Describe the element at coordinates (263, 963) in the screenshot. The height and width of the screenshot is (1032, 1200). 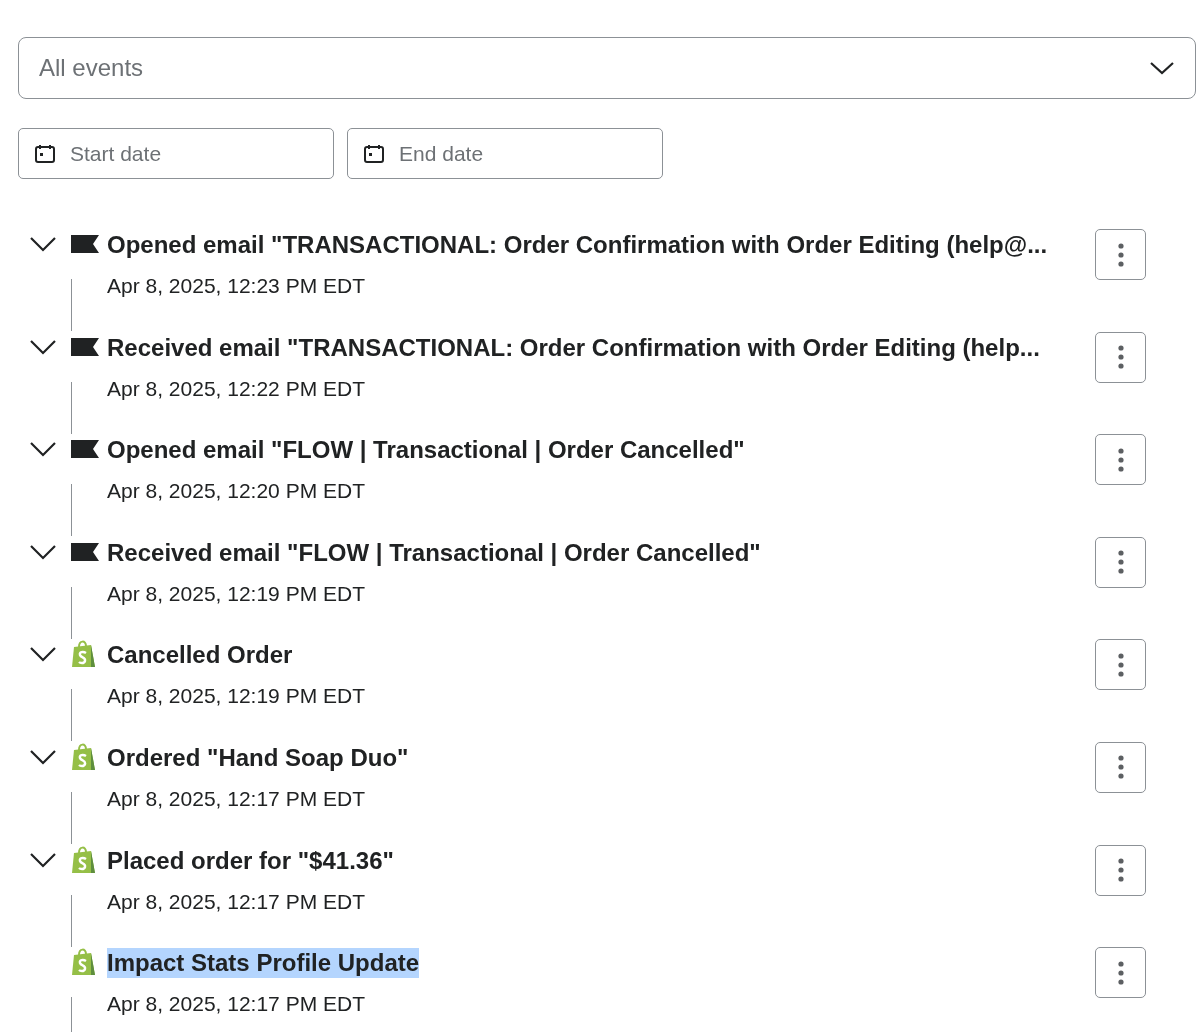
I see `event-title: Impact Stats Profile Update` at that location.